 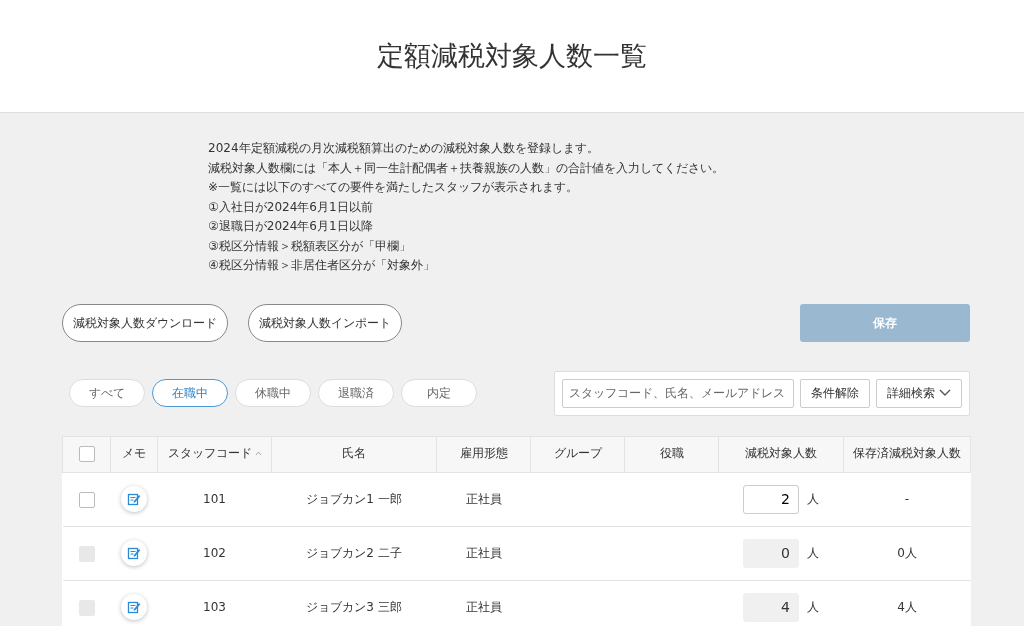 What do you see at coordinates (781, 453) in the screenshot?
I see `column-header: 減税対象人数` at bounding box center [781, 453].